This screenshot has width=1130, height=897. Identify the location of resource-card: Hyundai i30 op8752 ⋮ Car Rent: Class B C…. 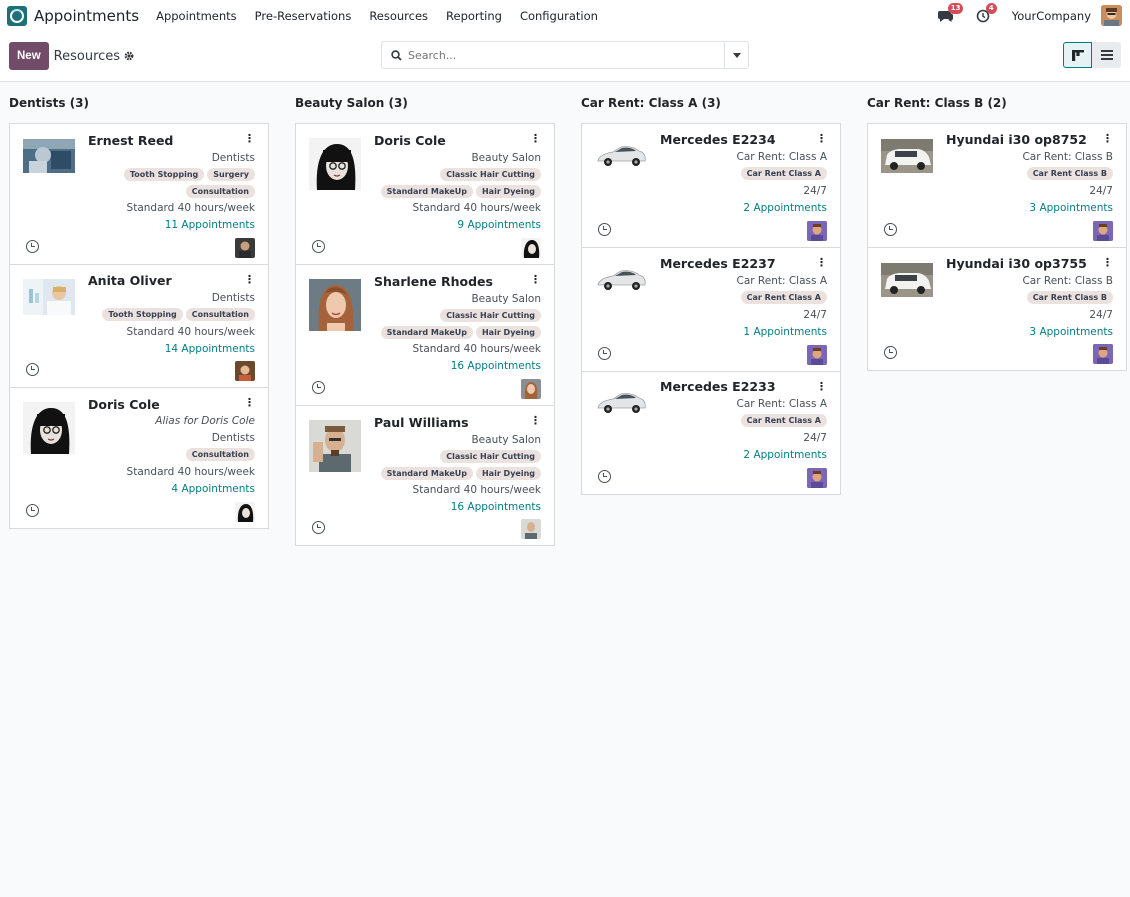
(997, 185).